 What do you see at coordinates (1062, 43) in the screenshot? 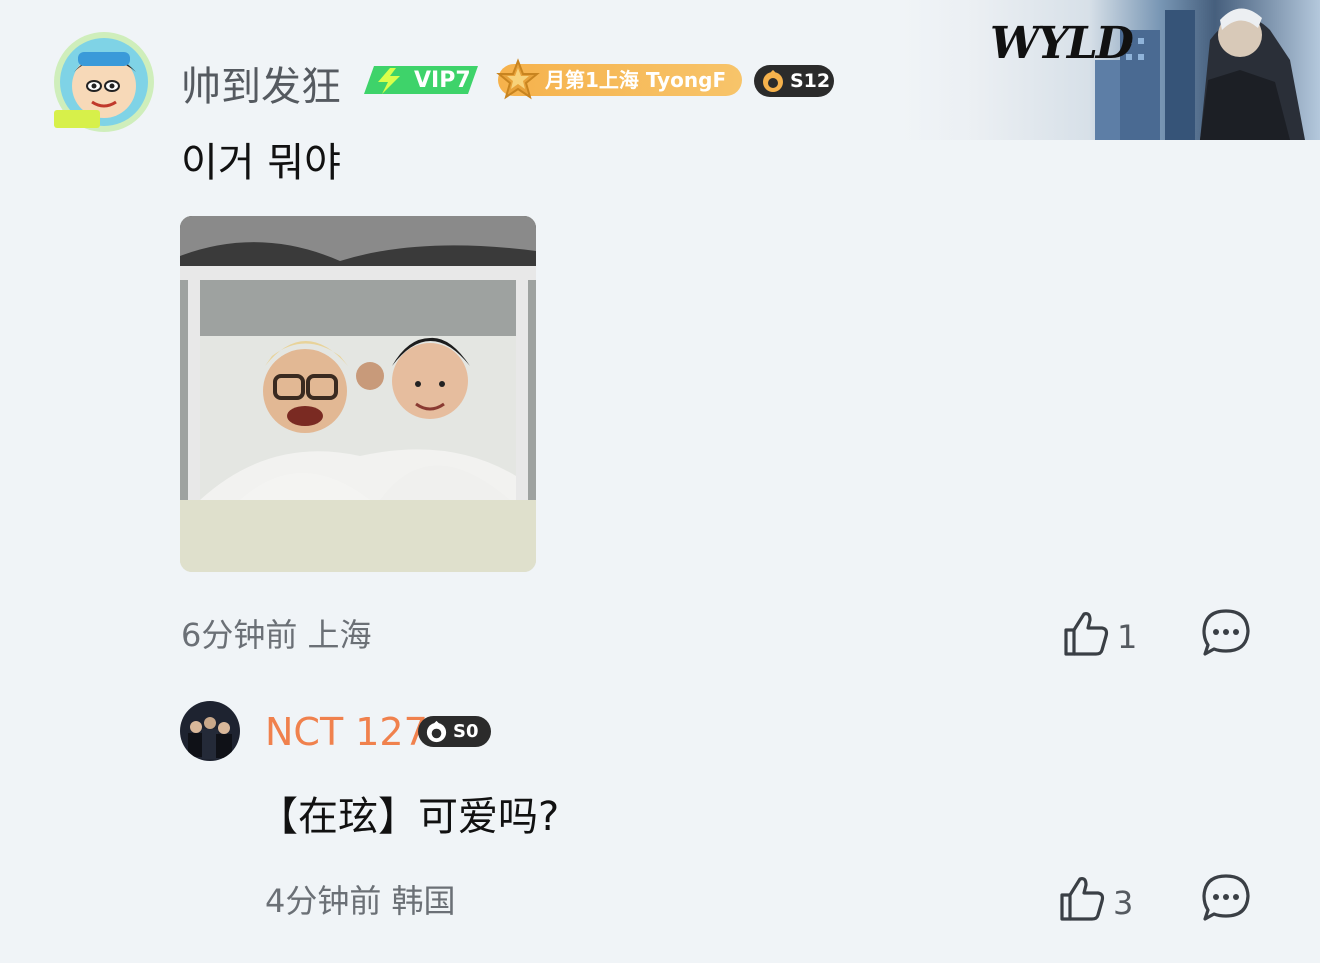
I see `banner-logo: WYLD` at bounding box center [1062, 43].